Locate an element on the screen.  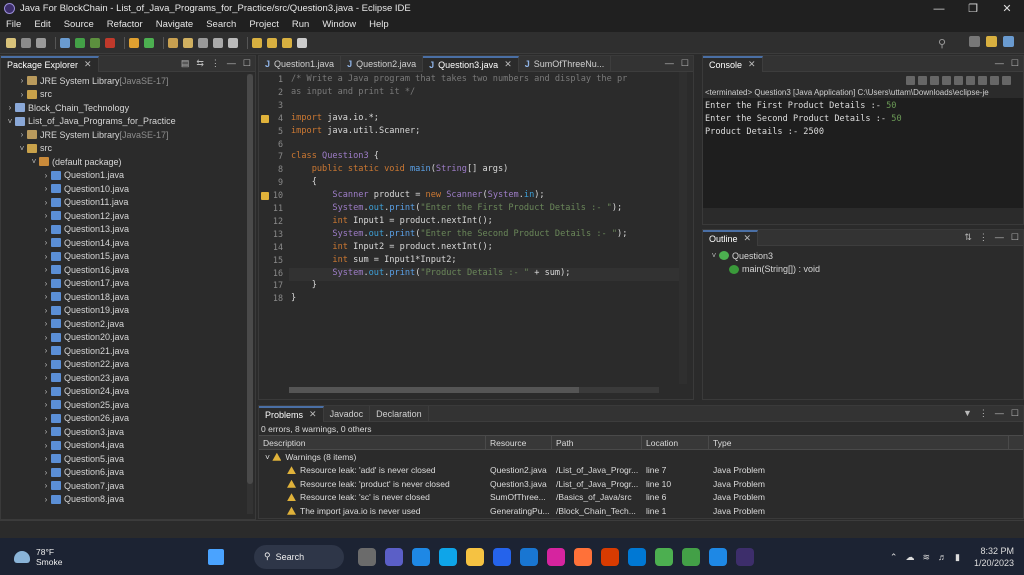
editor-hscrollbar is located at coordinates (474, 390).